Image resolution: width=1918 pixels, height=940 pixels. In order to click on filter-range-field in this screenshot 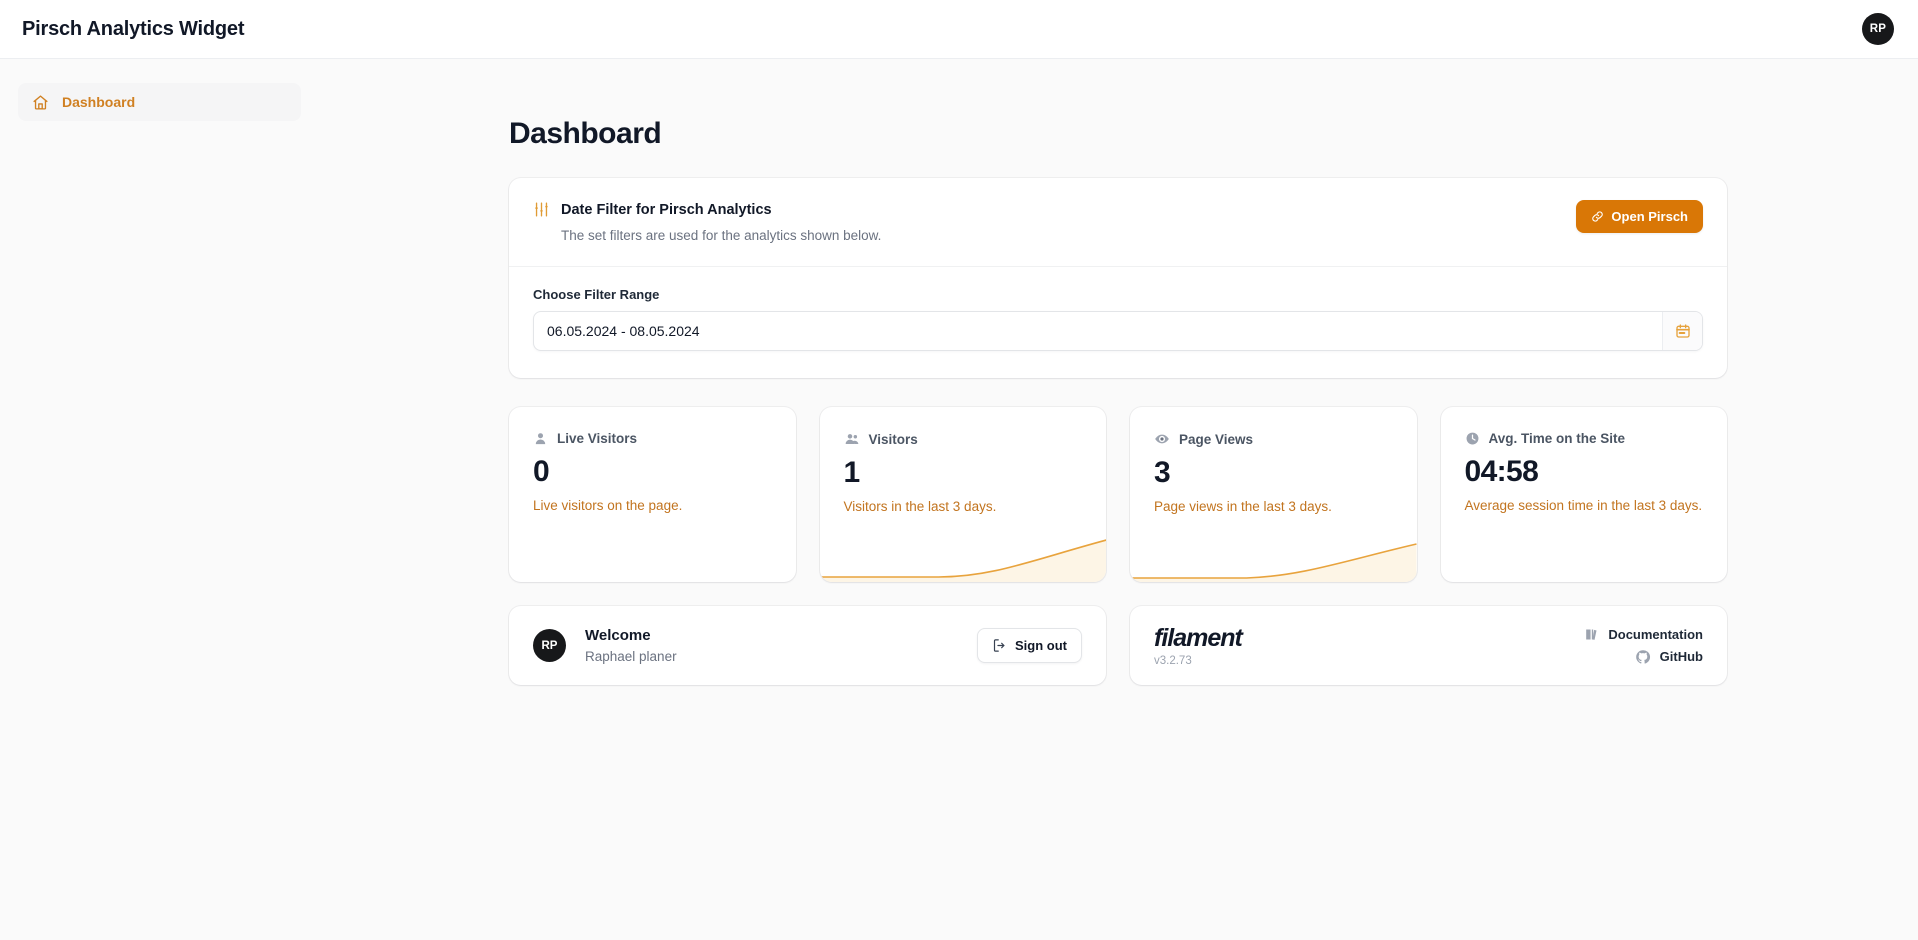, I will do `click(1118, 331)`.